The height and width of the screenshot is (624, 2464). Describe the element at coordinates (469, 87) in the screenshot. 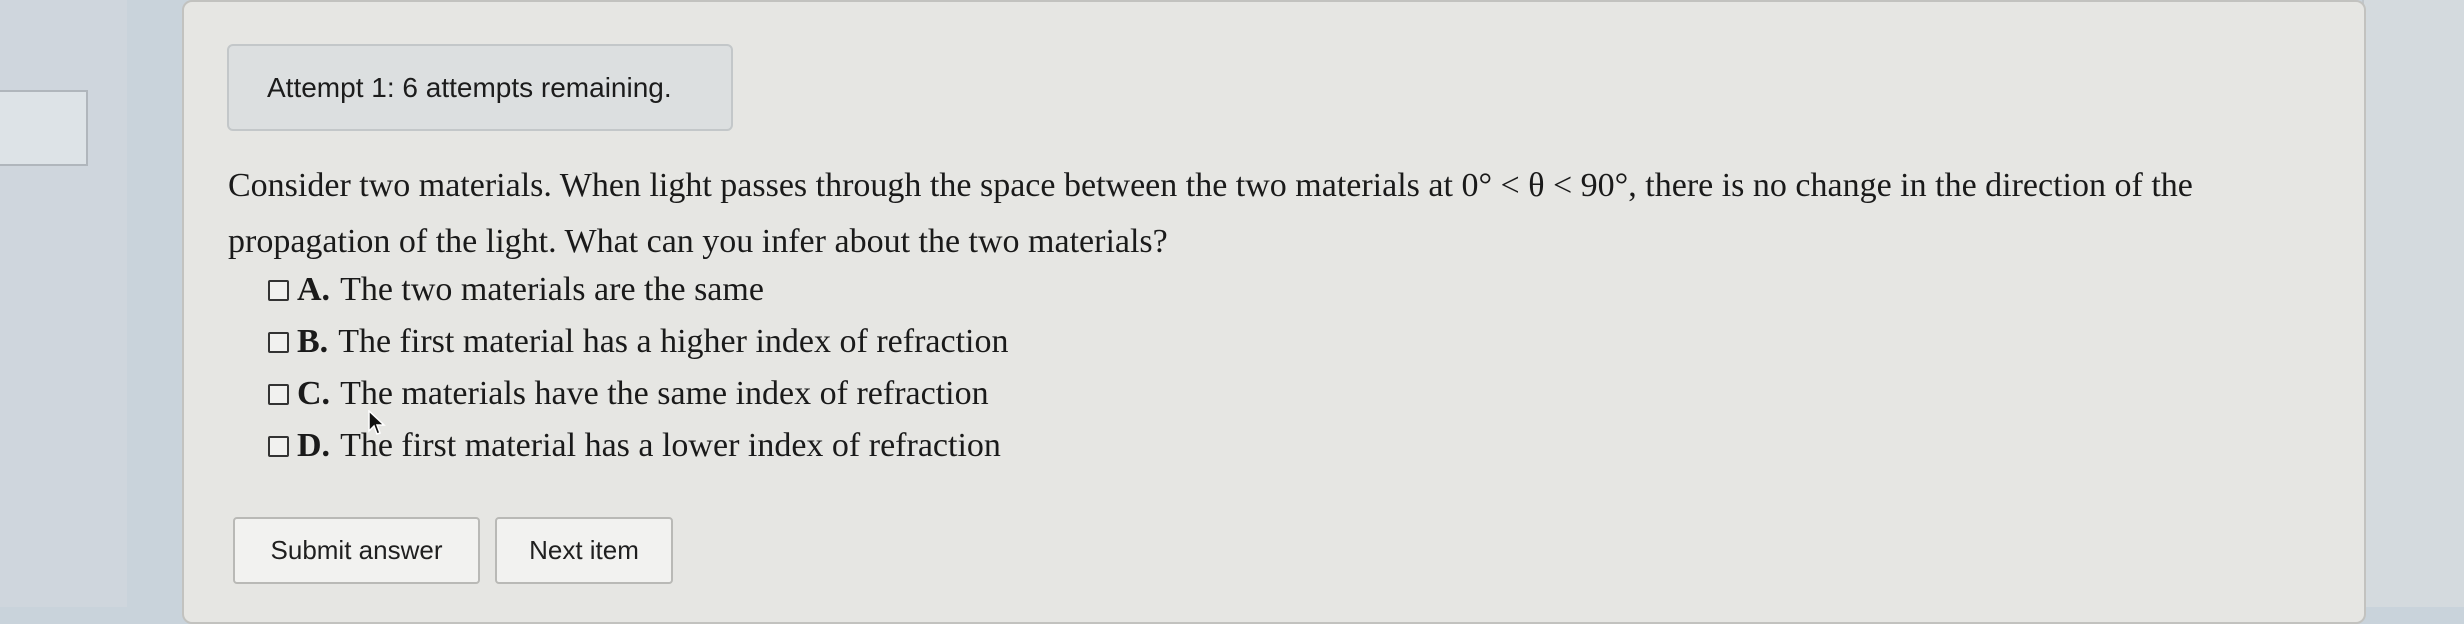

I see `attempt-status-text: Attempt 1: 6 attempts remaining.` at that location.